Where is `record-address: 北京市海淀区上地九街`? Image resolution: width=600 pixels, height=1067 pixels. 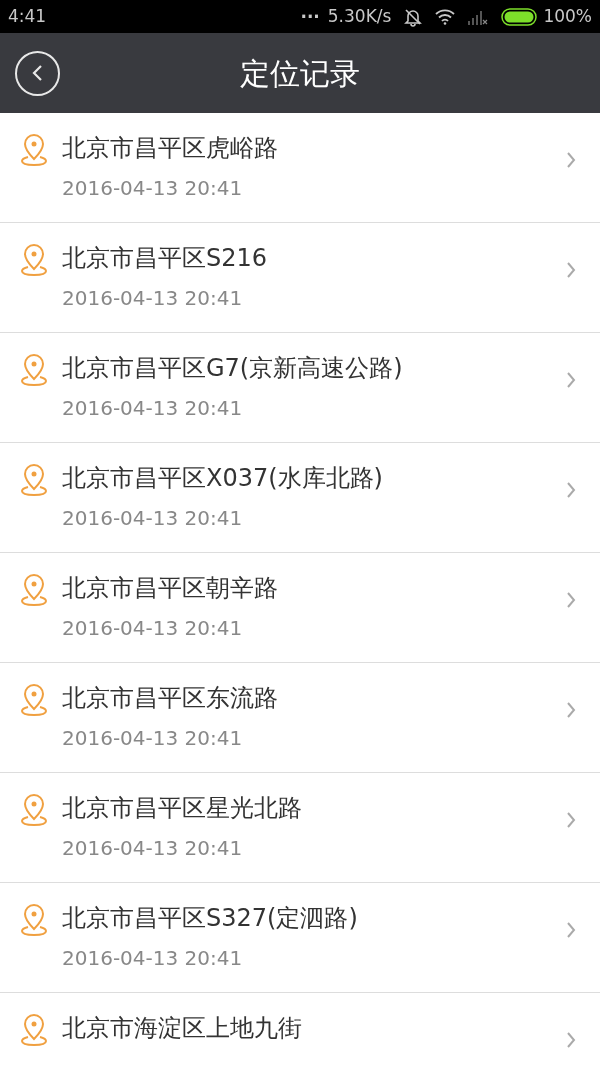 record-address: 北京市海淀区上地九街 is located at coordinates (182, 1028).